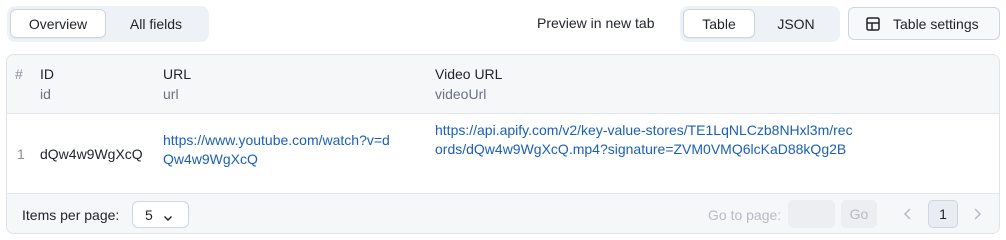 The image size is (1006, 240). I want to click on table-settings-label: Table settings, so click(936, 23).